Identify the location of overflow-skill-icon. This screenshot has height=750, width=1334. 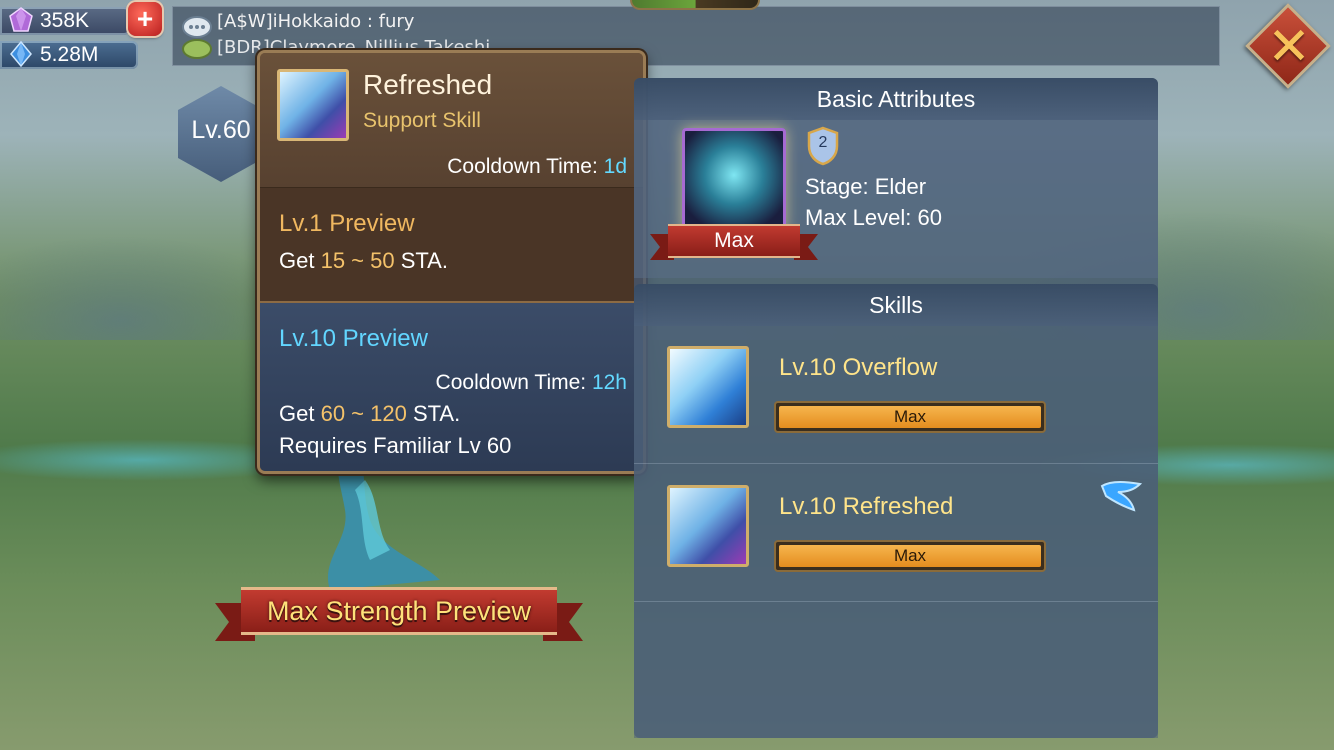
(708, 387).